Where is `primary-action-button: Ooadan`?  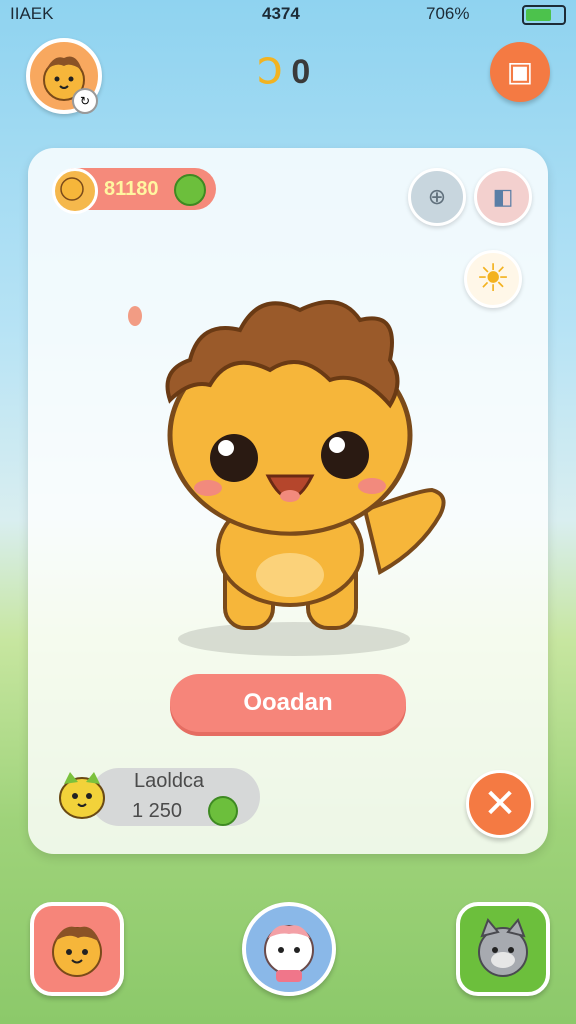
primary-action-button: Ooadan is located at coordinates (288, 703).